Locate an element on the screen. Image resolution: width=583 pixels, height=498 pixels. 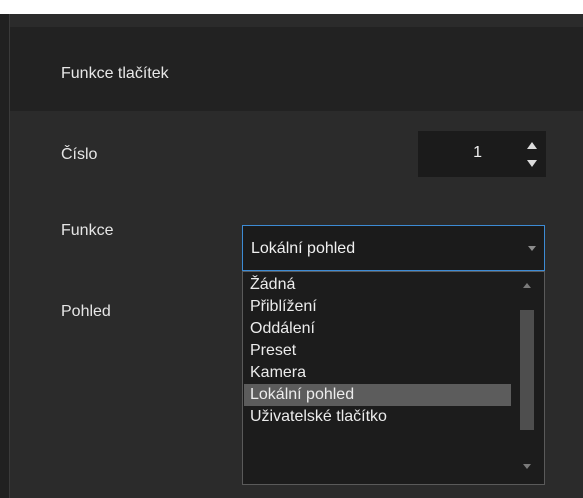
dropdown-scrollbar is located at coordinates (527, 378).